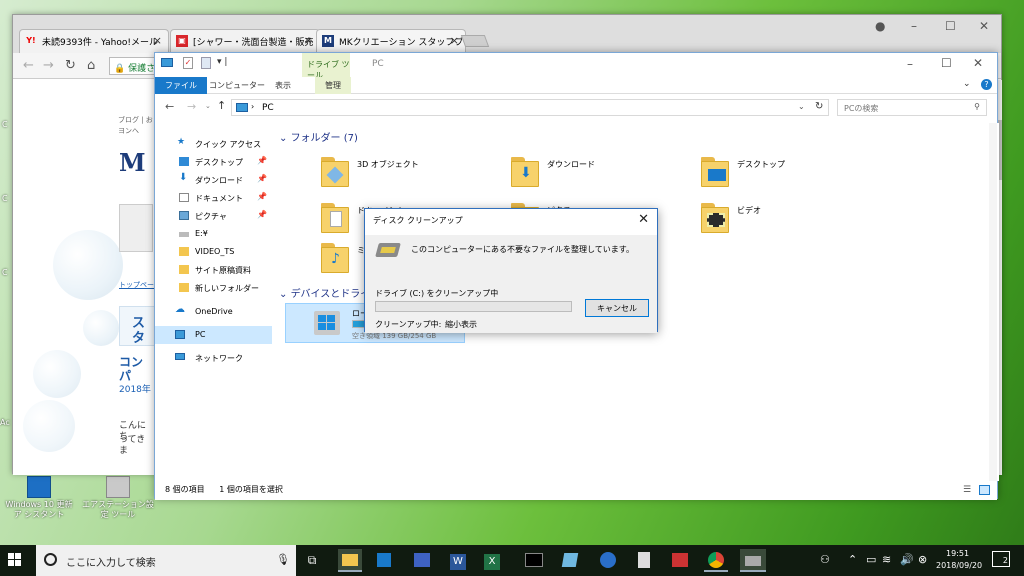  Describe the element at coordinates (188, 63) in the screenshot. I see `properties-icon: ✓` at that location.